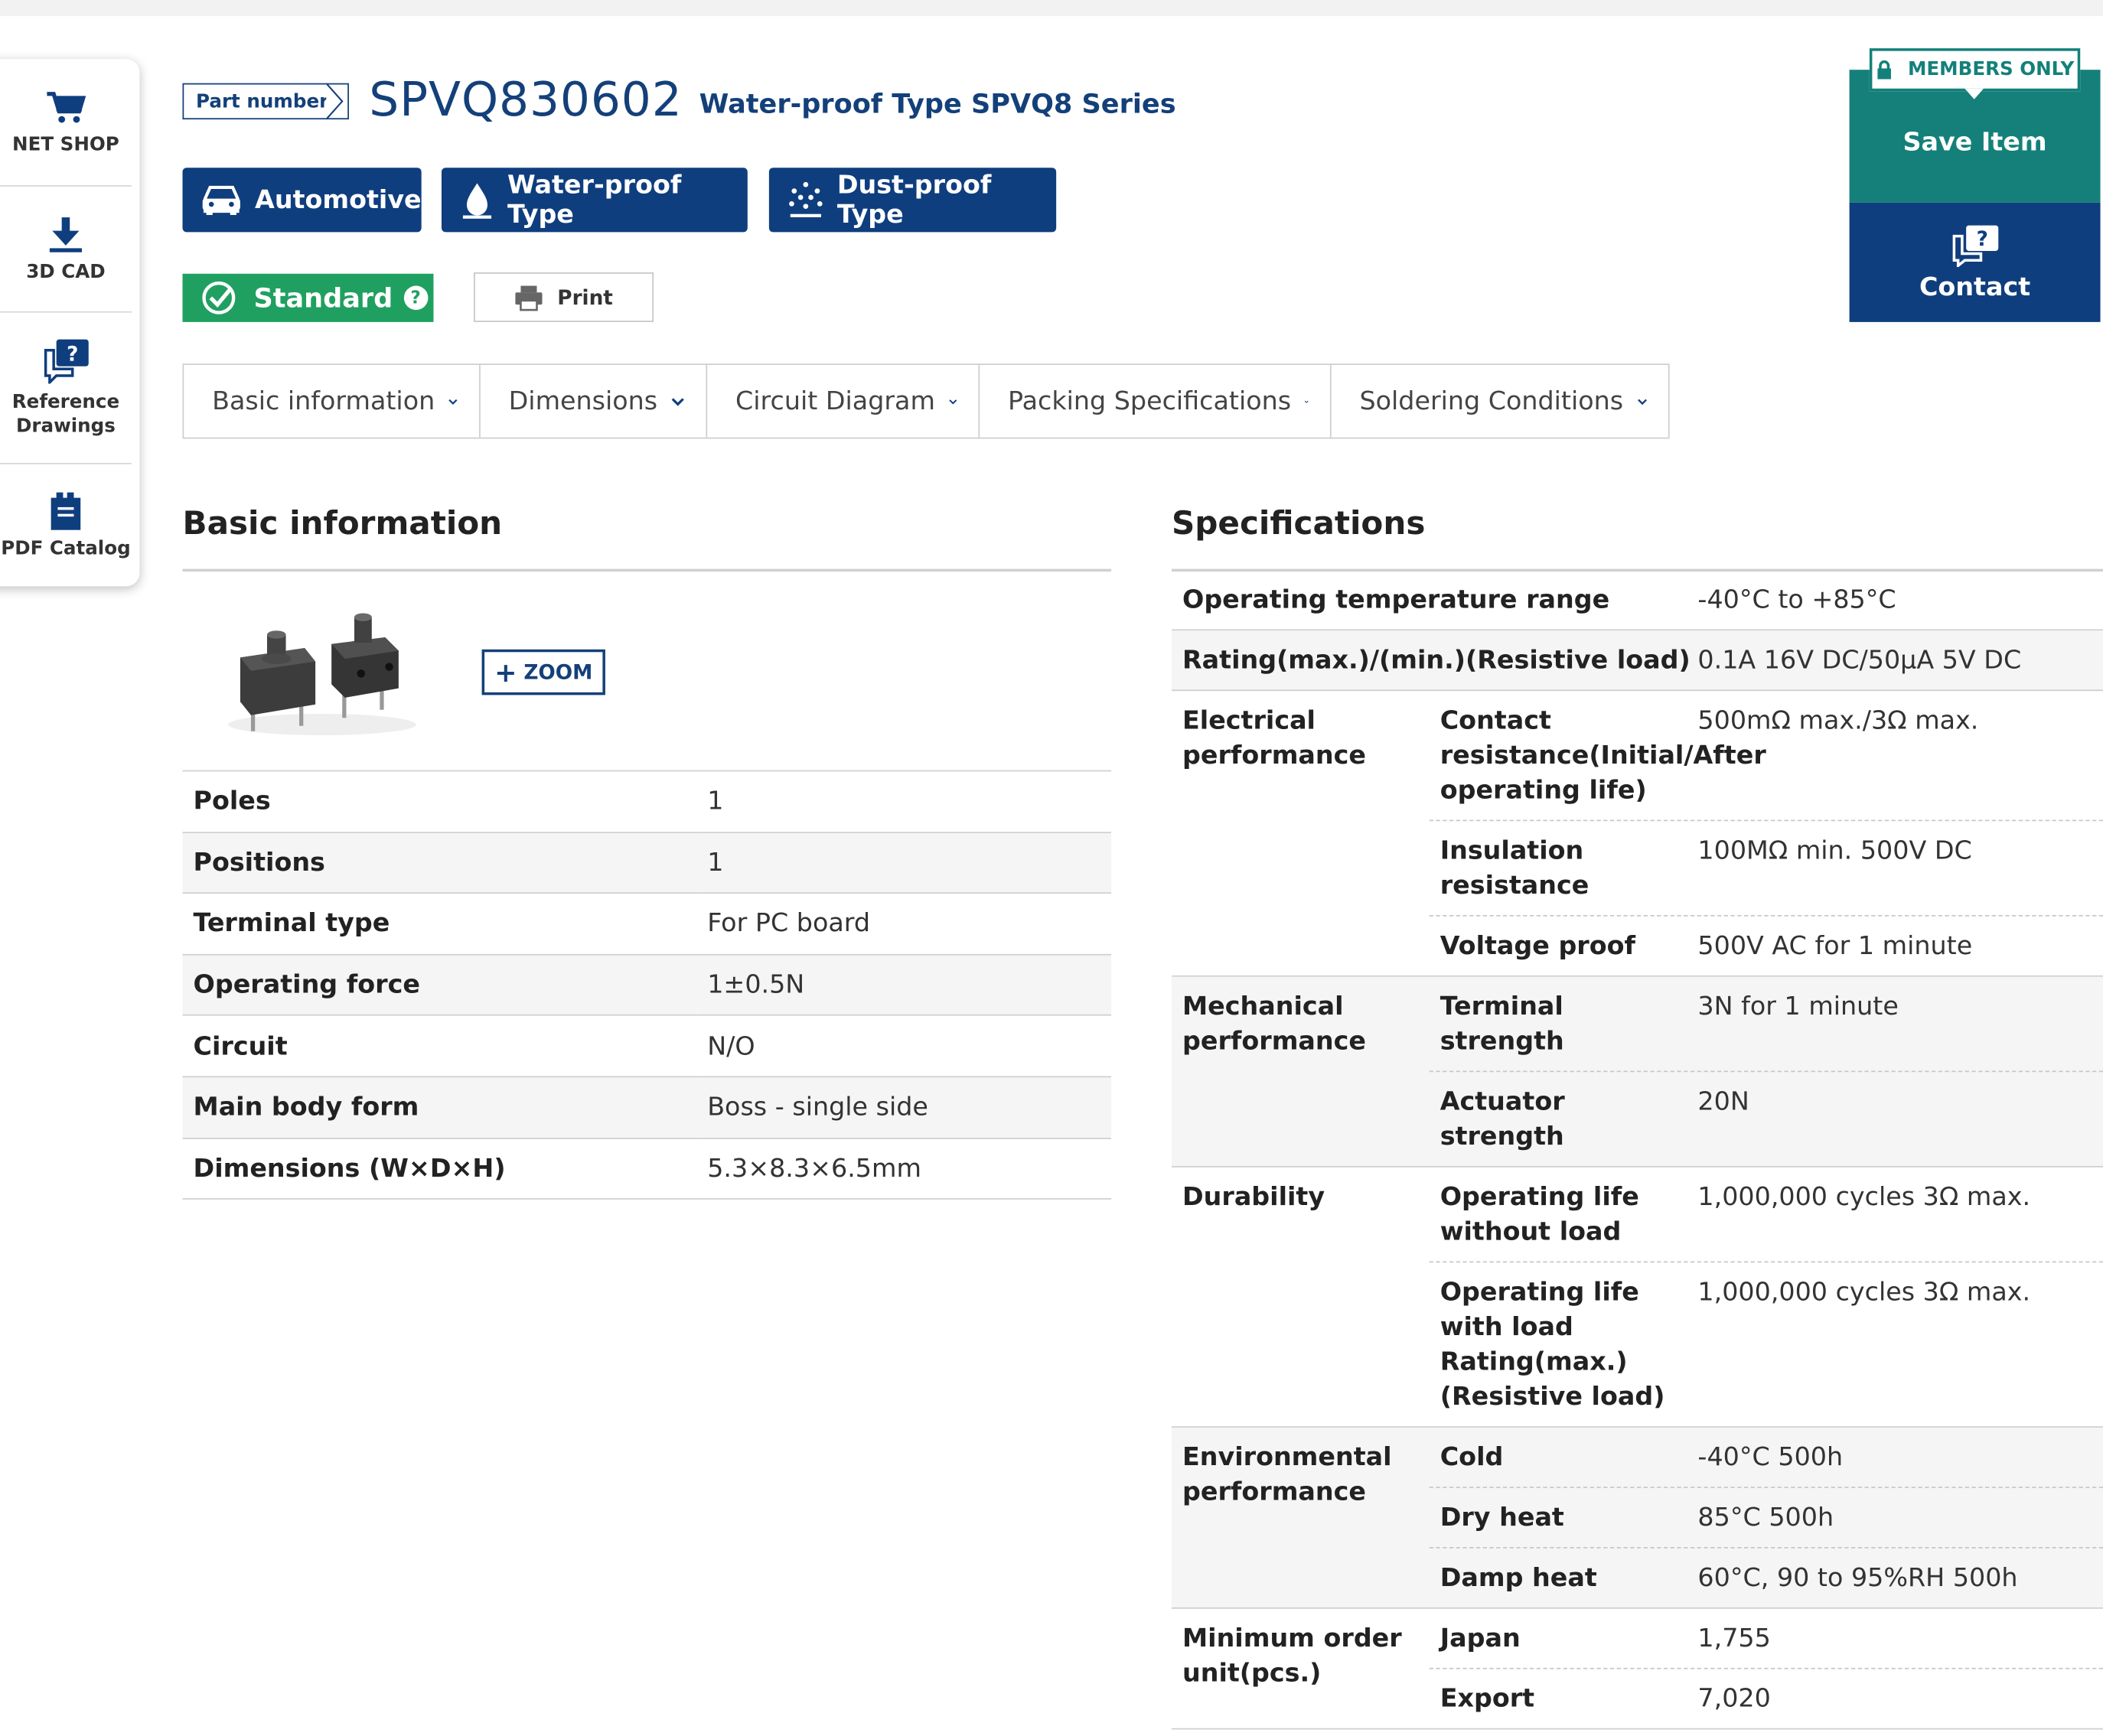 This screenshot has height=1736, width=2103. I want to click on table-row: Japan 1,755, so click(1766, 1639).